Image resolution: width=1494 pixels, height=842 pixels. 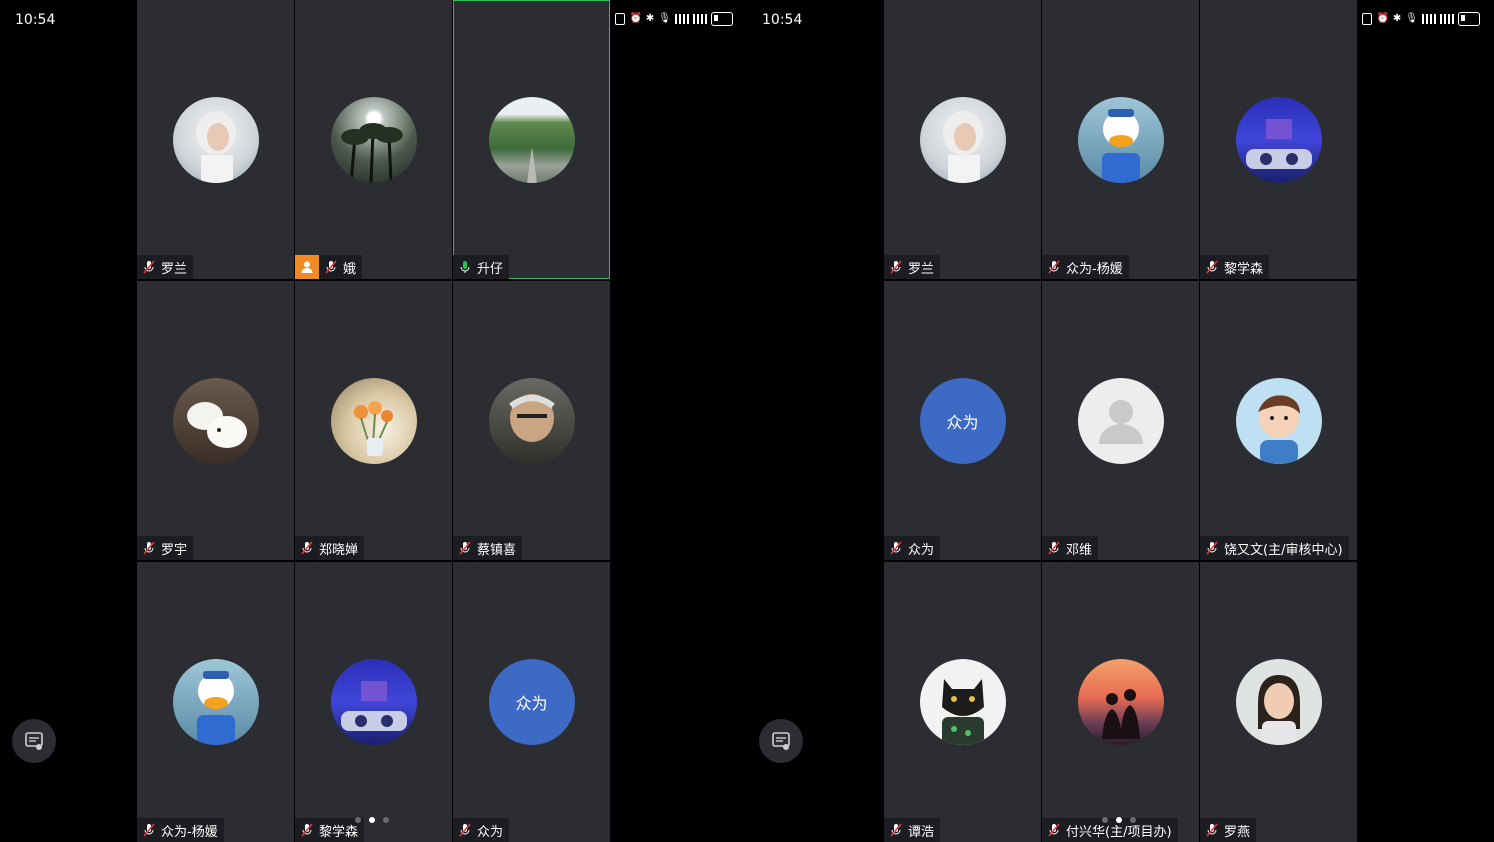 I want to click on nameplate: 升仔, so click(x=481, y=267).